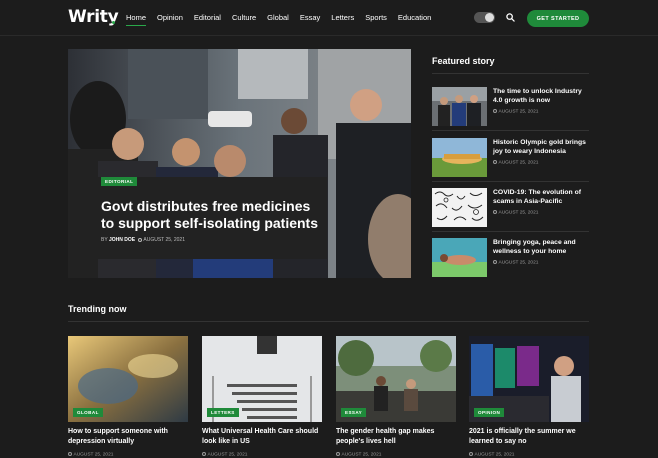 This screenshot has width=658, height=458. What do you see at coordinates (484, 17) in the screenshot?
I see `dark-mode-toggle` at bounding box center [484, 17].